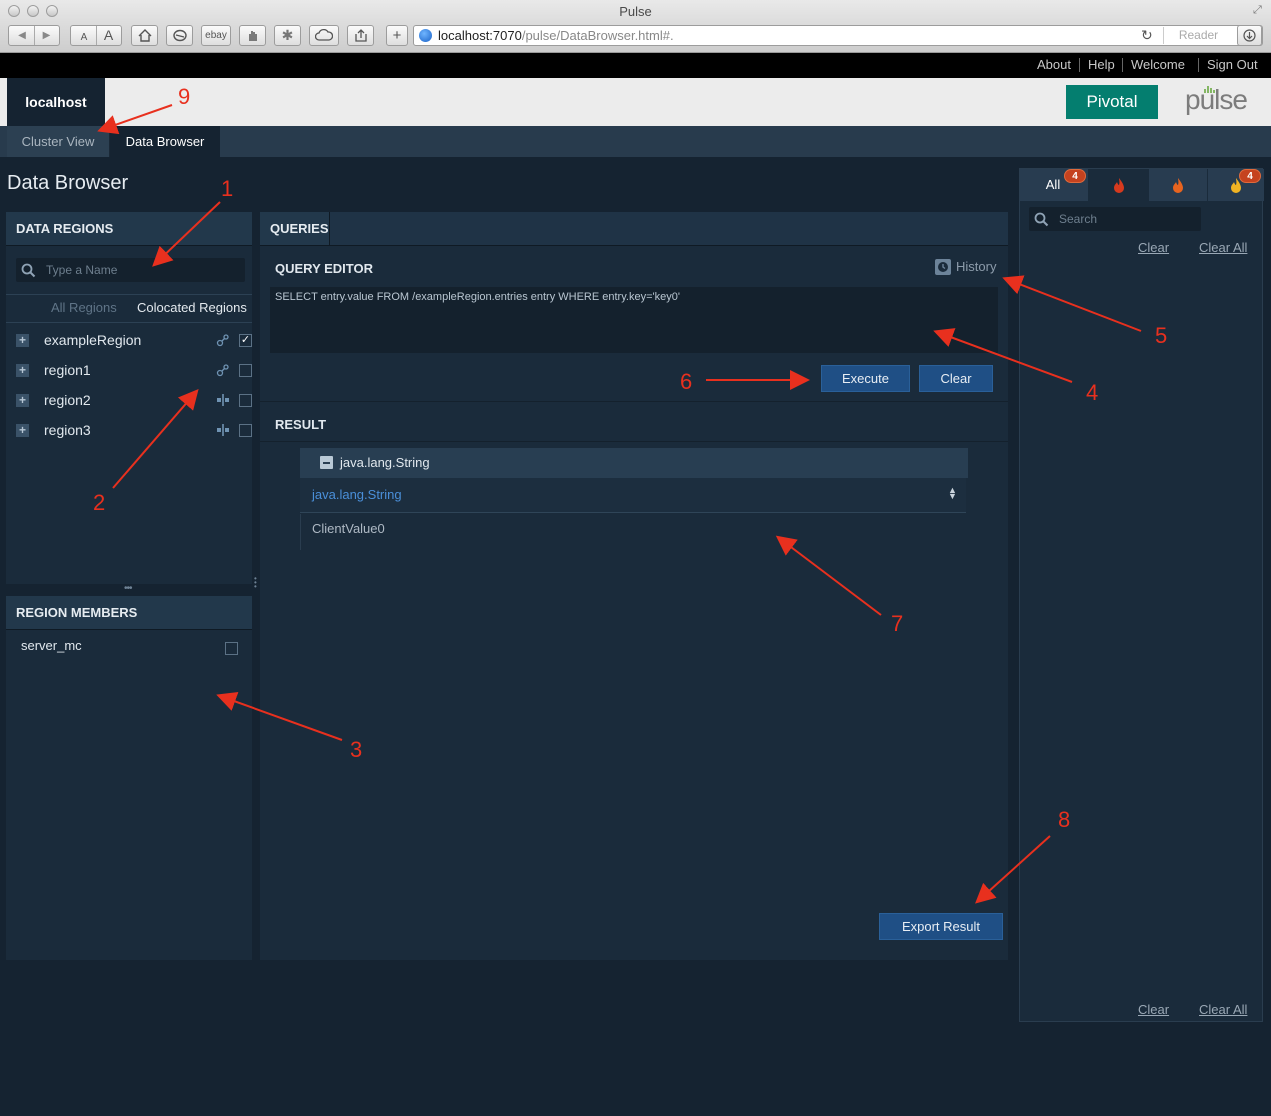 The image size is (1271, 1116). I want to click on welcome-link: Welcome, so click(1158, 64).